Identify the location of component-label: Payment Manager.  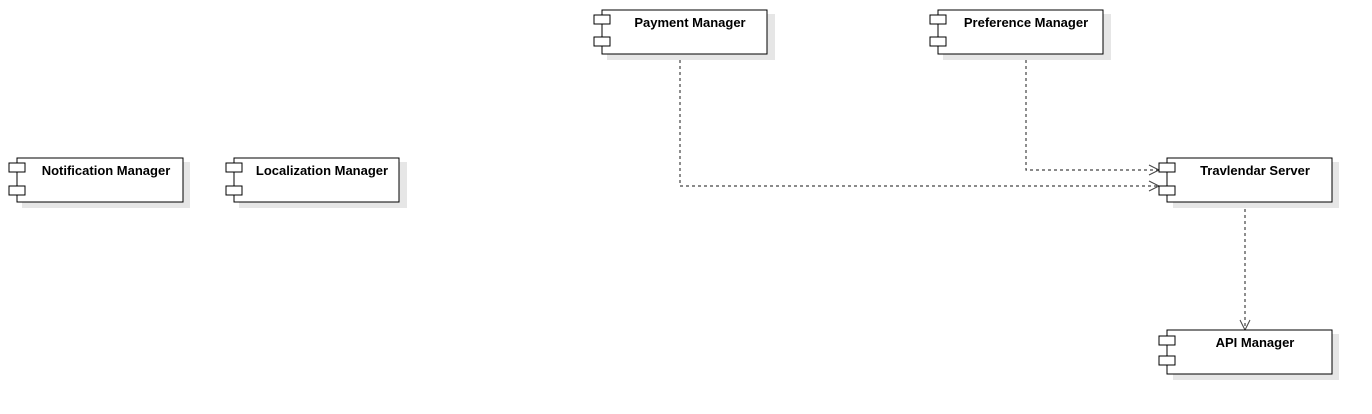
(689, 22).